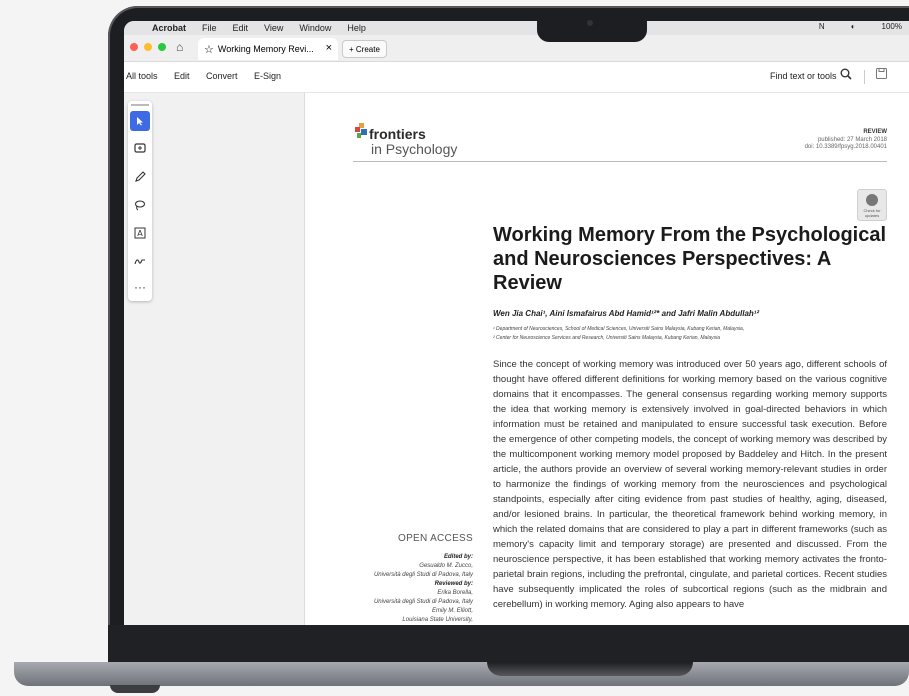 Image resolution: width=909 pixels, height=696 pixels. I want to click on menubar-item-view: View, so click(273, 28).